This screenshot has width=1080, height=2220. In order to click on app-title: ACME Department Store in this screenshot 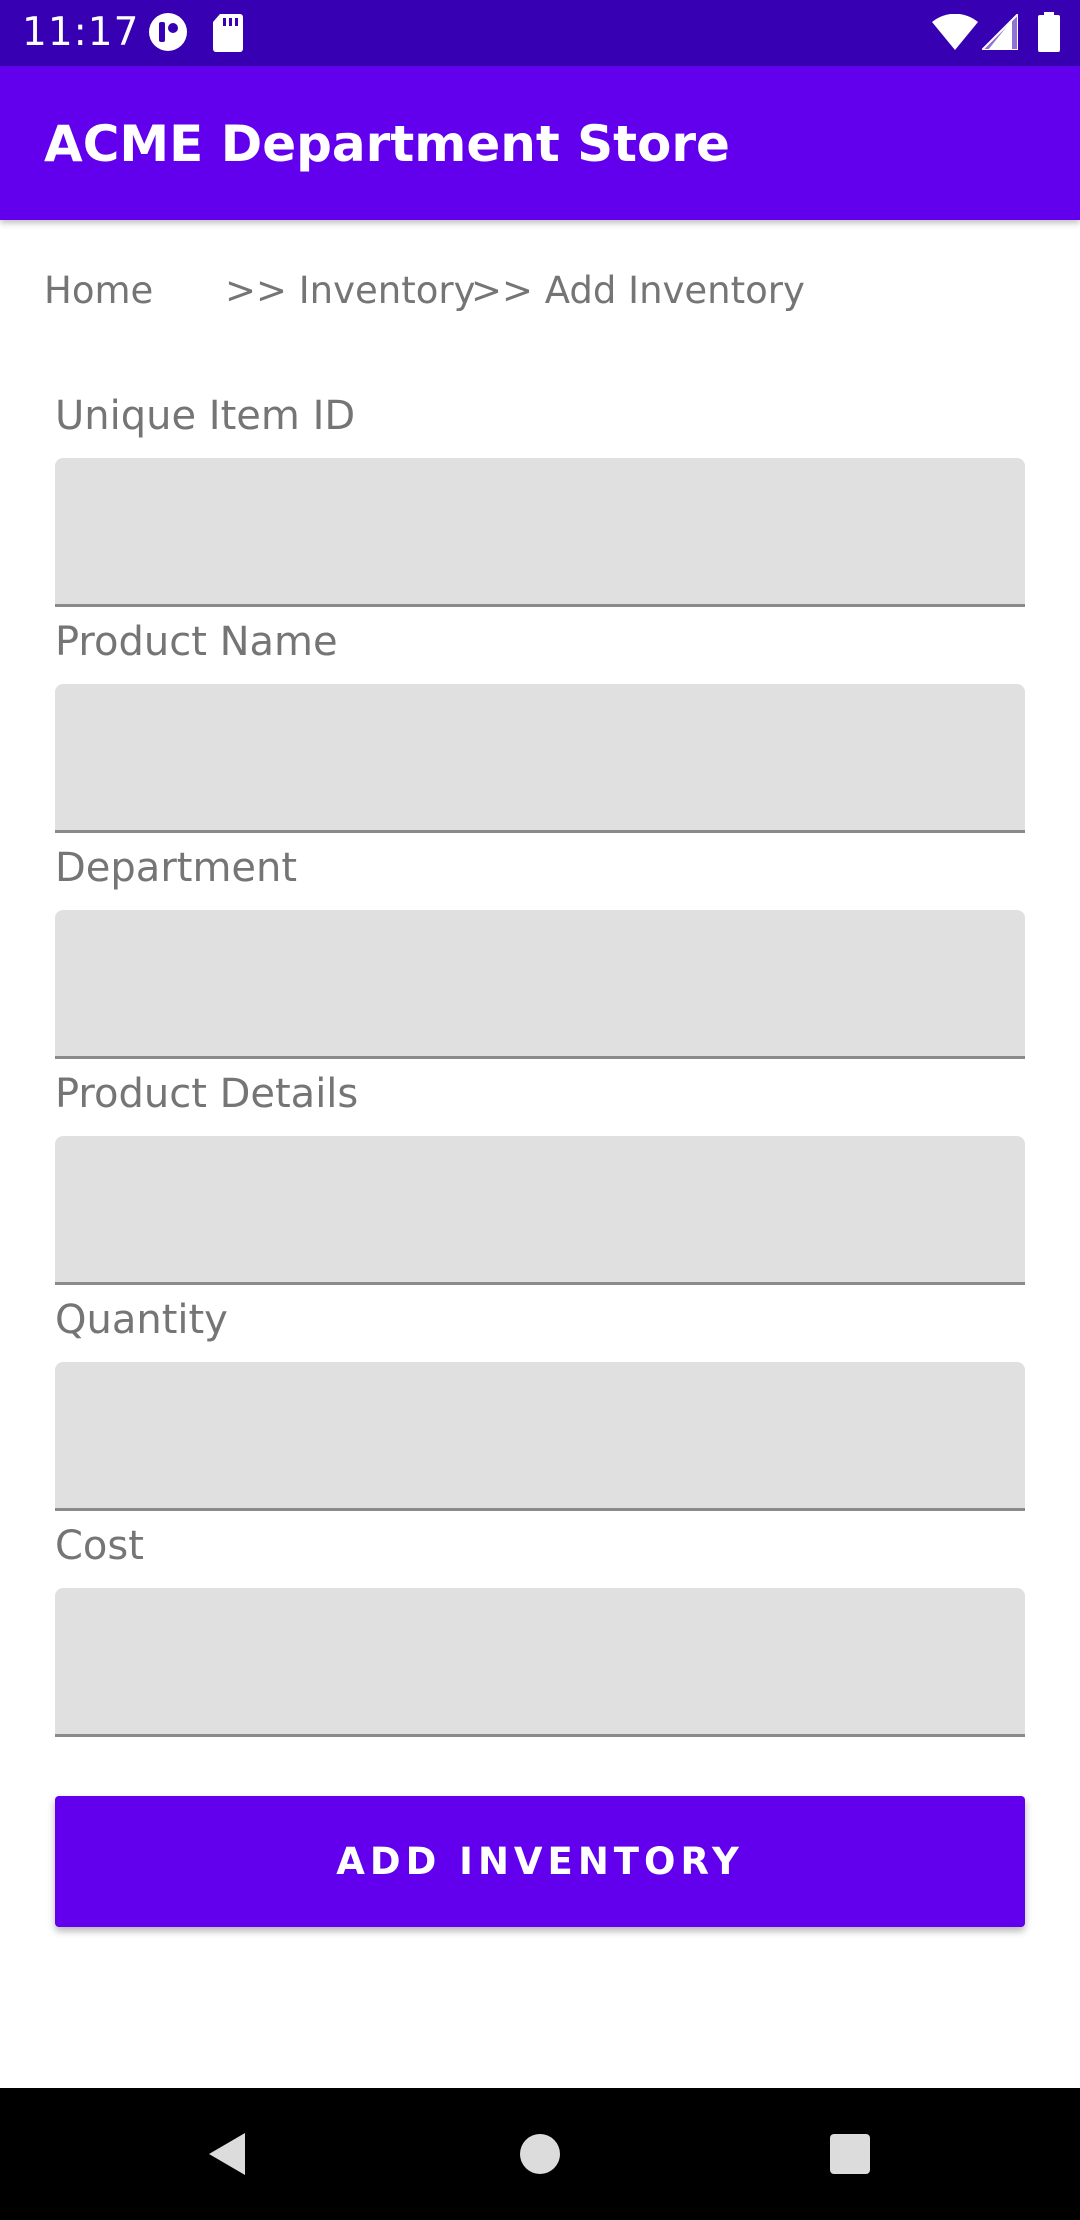, I will do `click(387, 144)`.